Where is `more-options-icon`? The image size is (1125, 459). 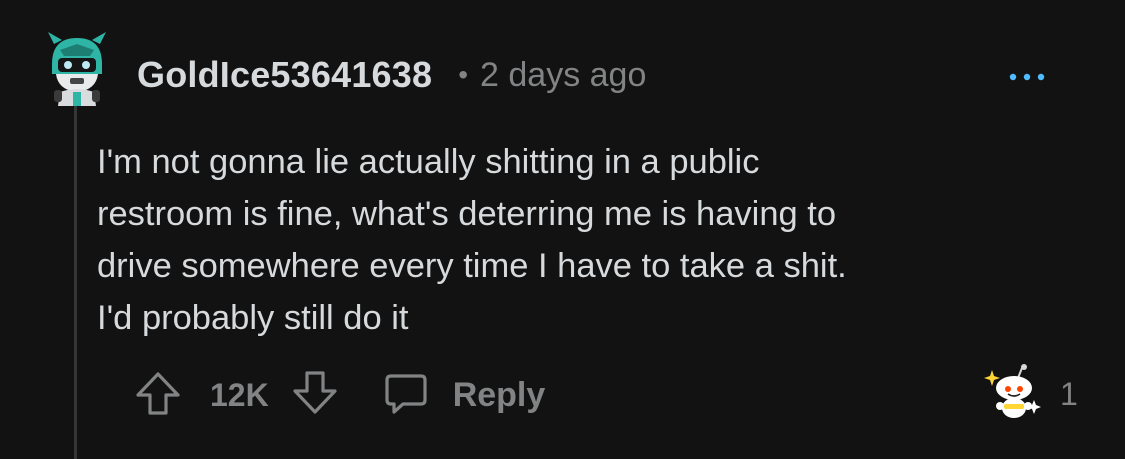
more-options-icon is located at coordinates (1027, 77).